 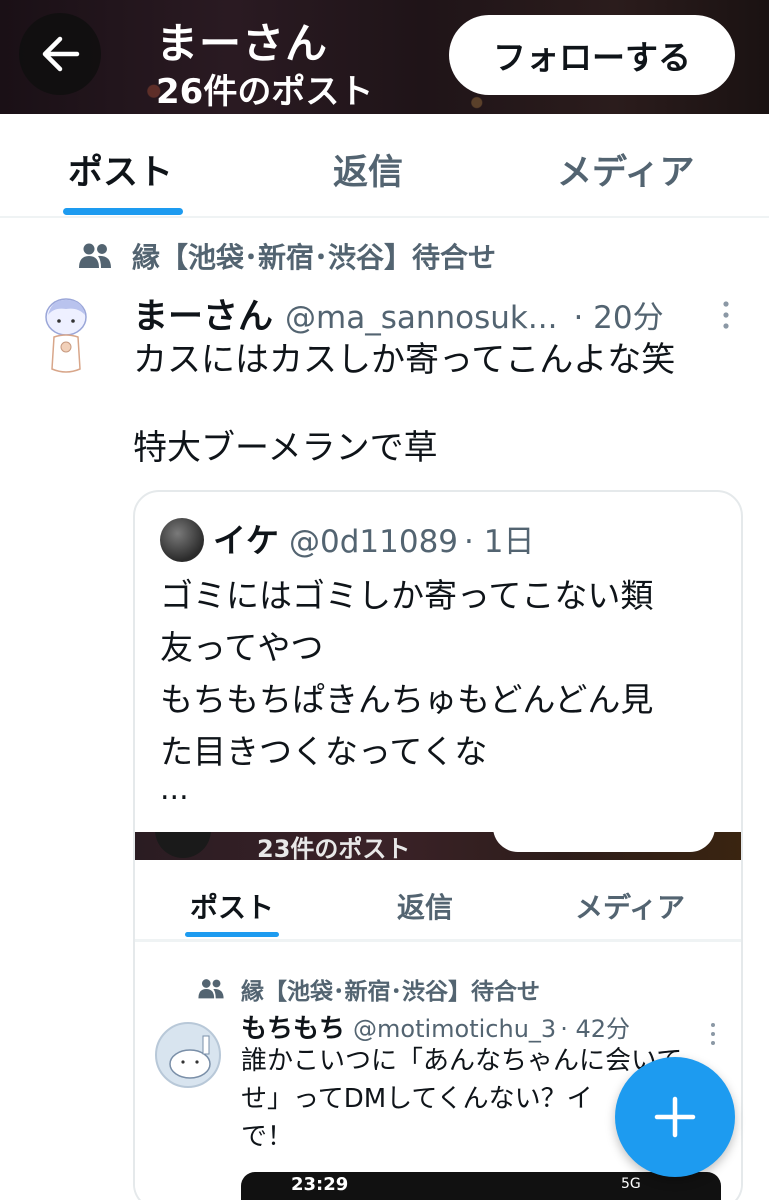 I want to click on post-author-row: まーさん @ma_sannosuk... · 20分, so click(x=398, y=313).